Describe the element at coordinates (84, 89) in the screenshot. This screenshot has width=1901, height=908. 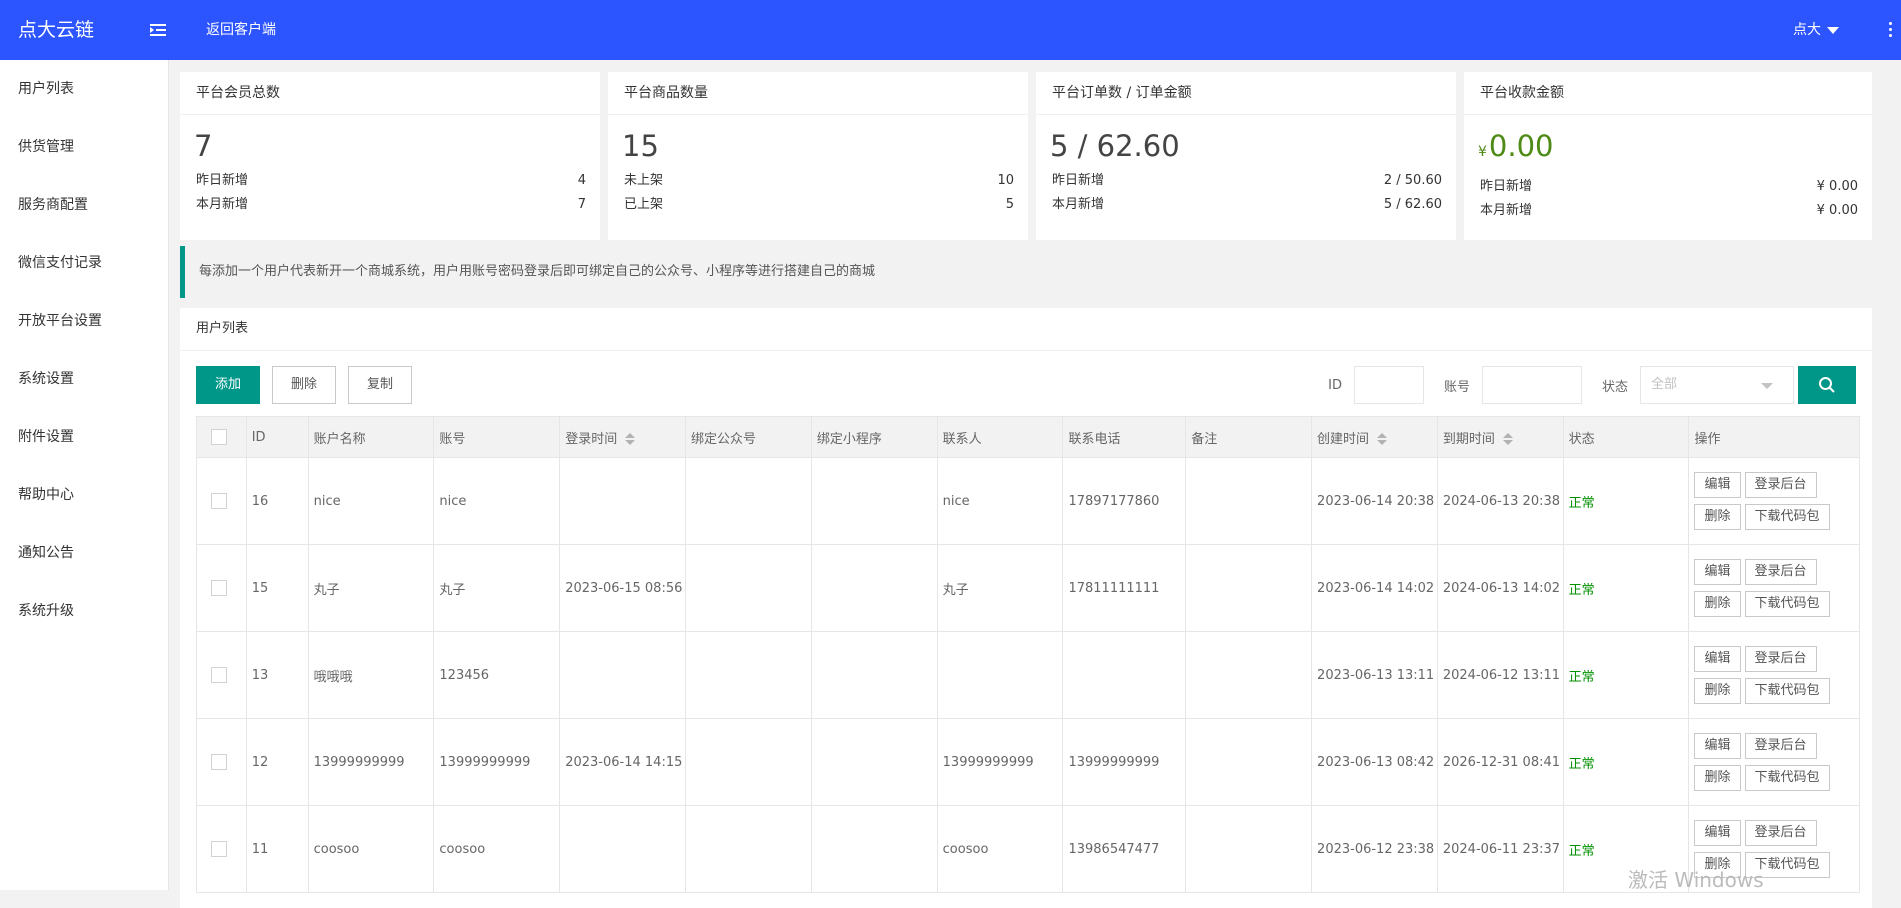
I see `sidebar-item-user-list: 用户列表` at that location.